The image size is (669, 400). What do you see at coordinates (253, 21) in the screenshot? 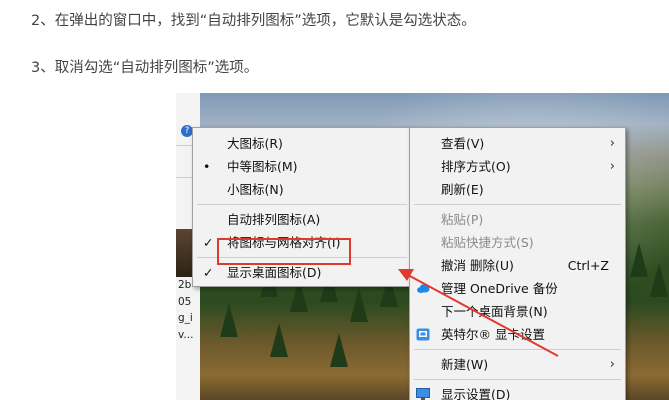
I see `instruction-step-2: 2、在弹出的窗口中，找到“自动排列图标”选项，它默认是勾选状态。` at bounding box center [253, 21].